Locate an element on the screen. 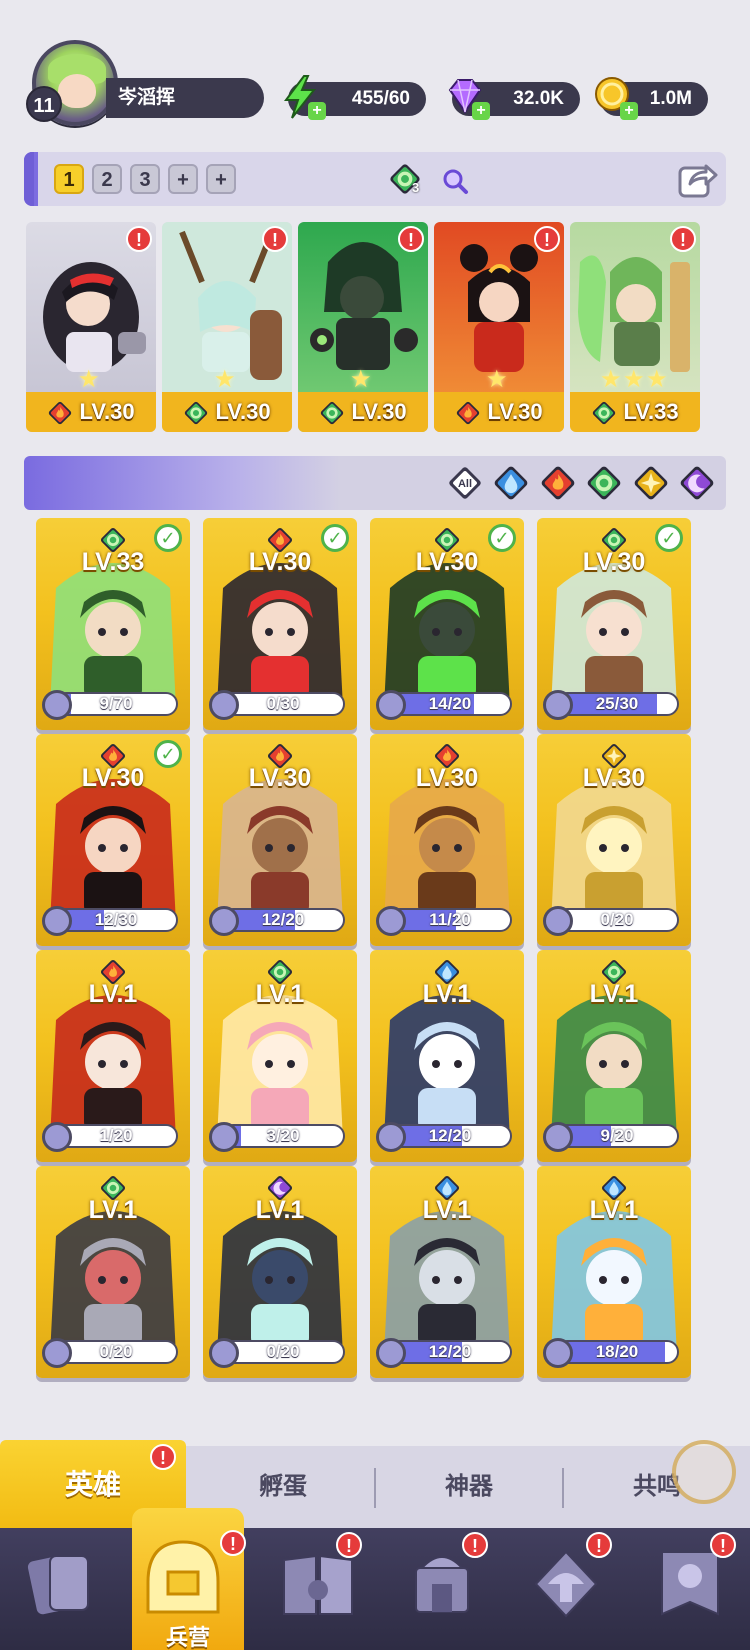 The image size is (750, 1650). team-selector-bar: 1 2 3 + + 3 is located at coordinates (375, 179).